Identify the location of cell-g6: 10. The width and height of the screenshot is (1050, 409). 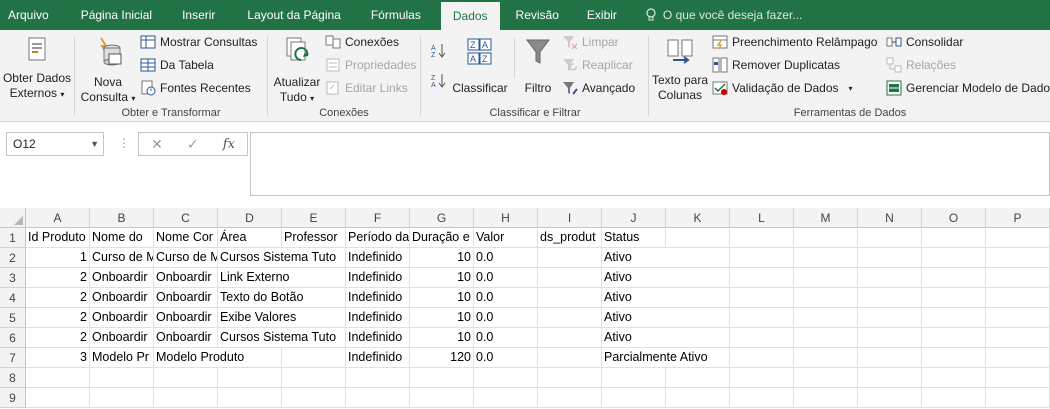
(442, 338).